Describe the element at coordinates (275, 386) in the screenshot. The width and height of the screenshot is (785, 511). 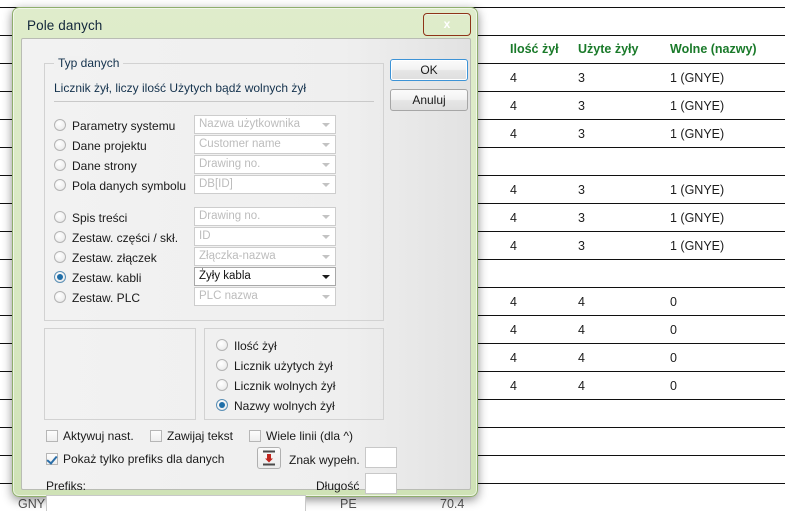
I see `radio-licznik-wolnych-y: Licznik wolnych żył` at that location.